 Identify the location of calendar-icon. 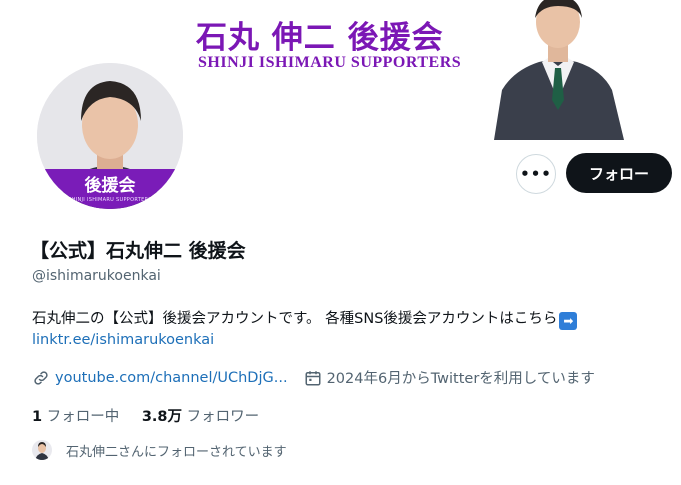
(313, 377).